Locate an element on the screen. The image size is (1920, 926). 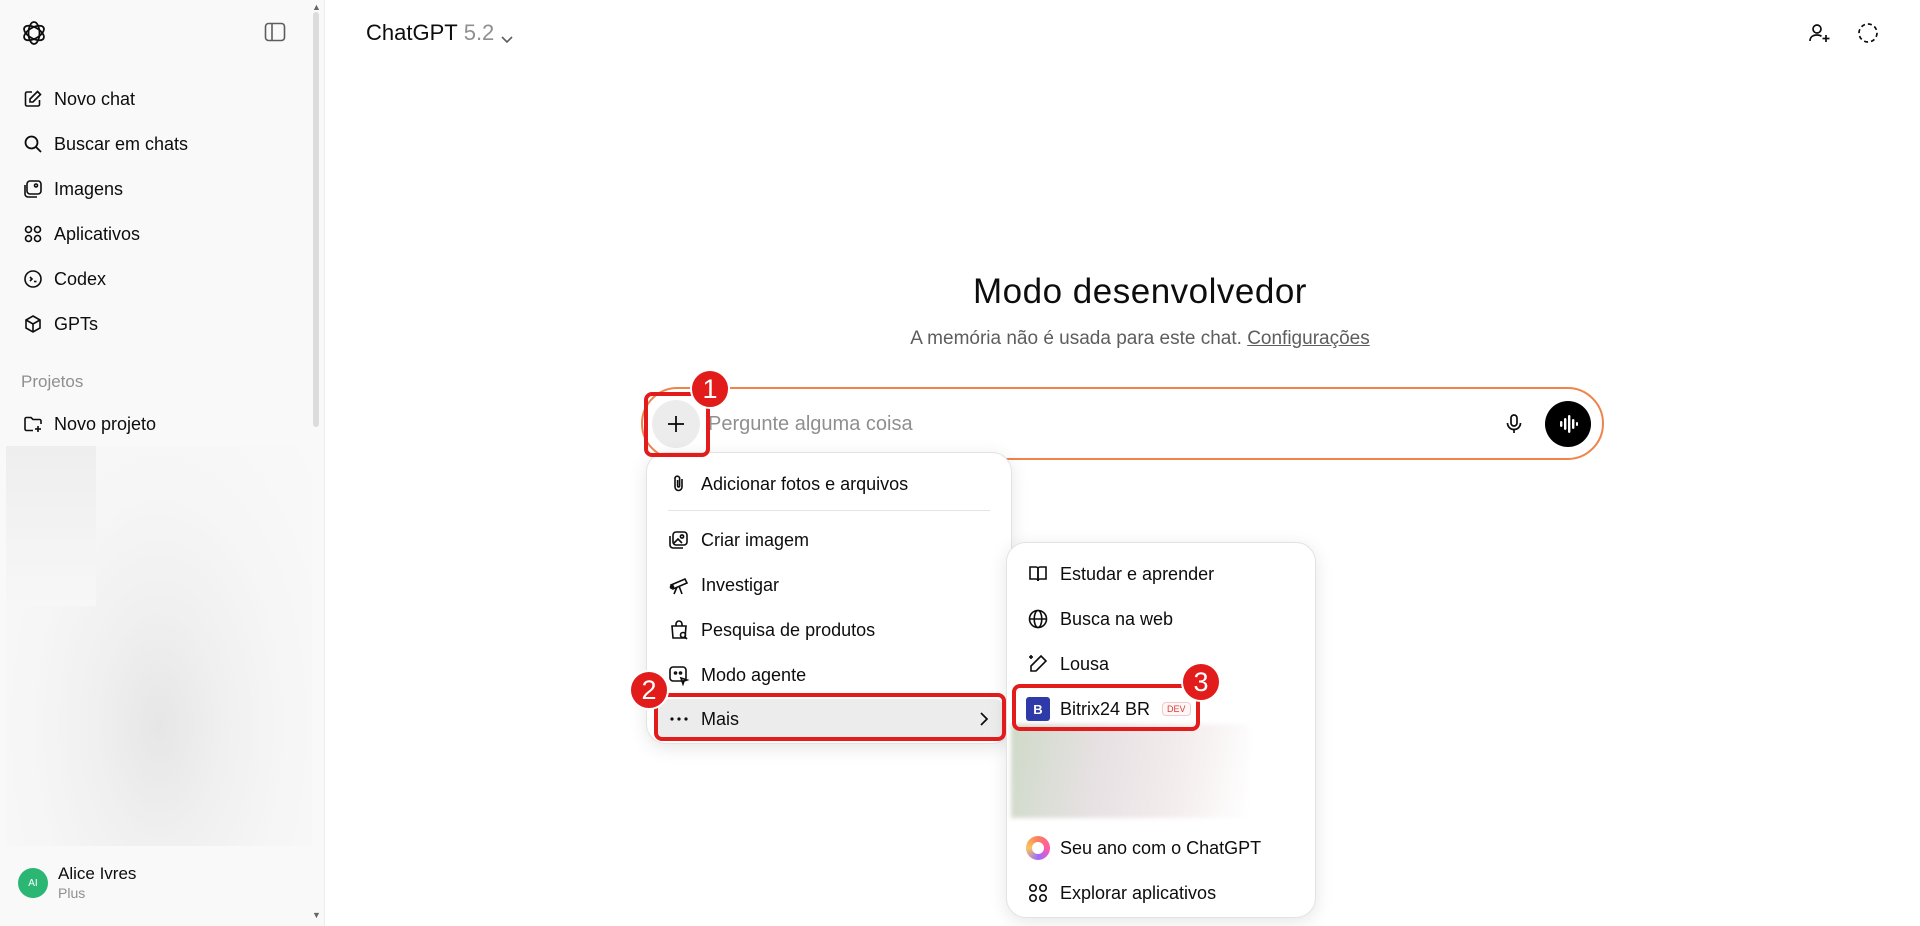
sidebar-item-label: Buscar em chats is located at coordinates (121, 143).